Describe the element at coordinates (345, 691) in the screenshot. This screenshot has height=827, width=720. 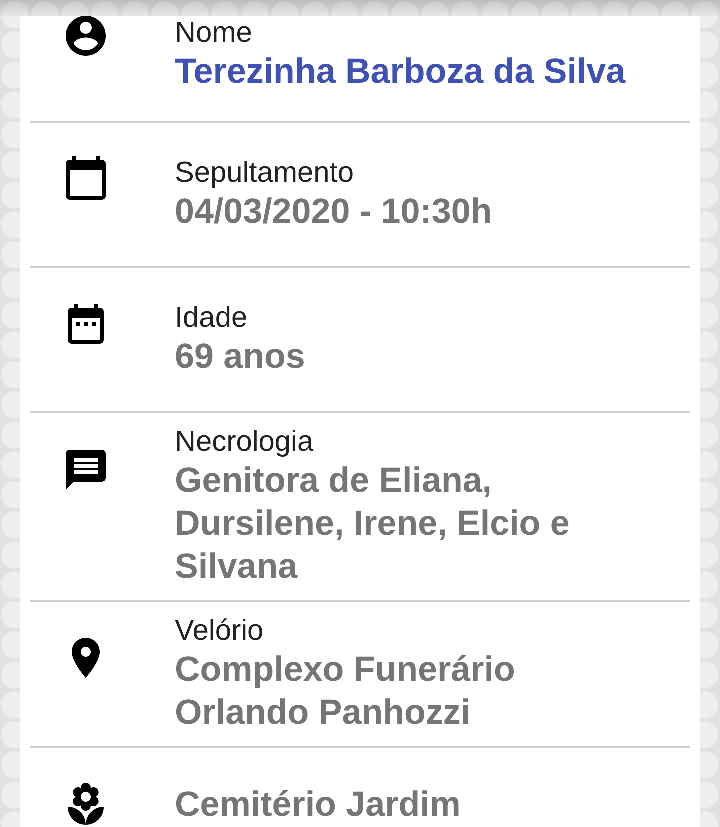
I see `field-value: Complexo Funerário Orlando Panhozzi` at that location.